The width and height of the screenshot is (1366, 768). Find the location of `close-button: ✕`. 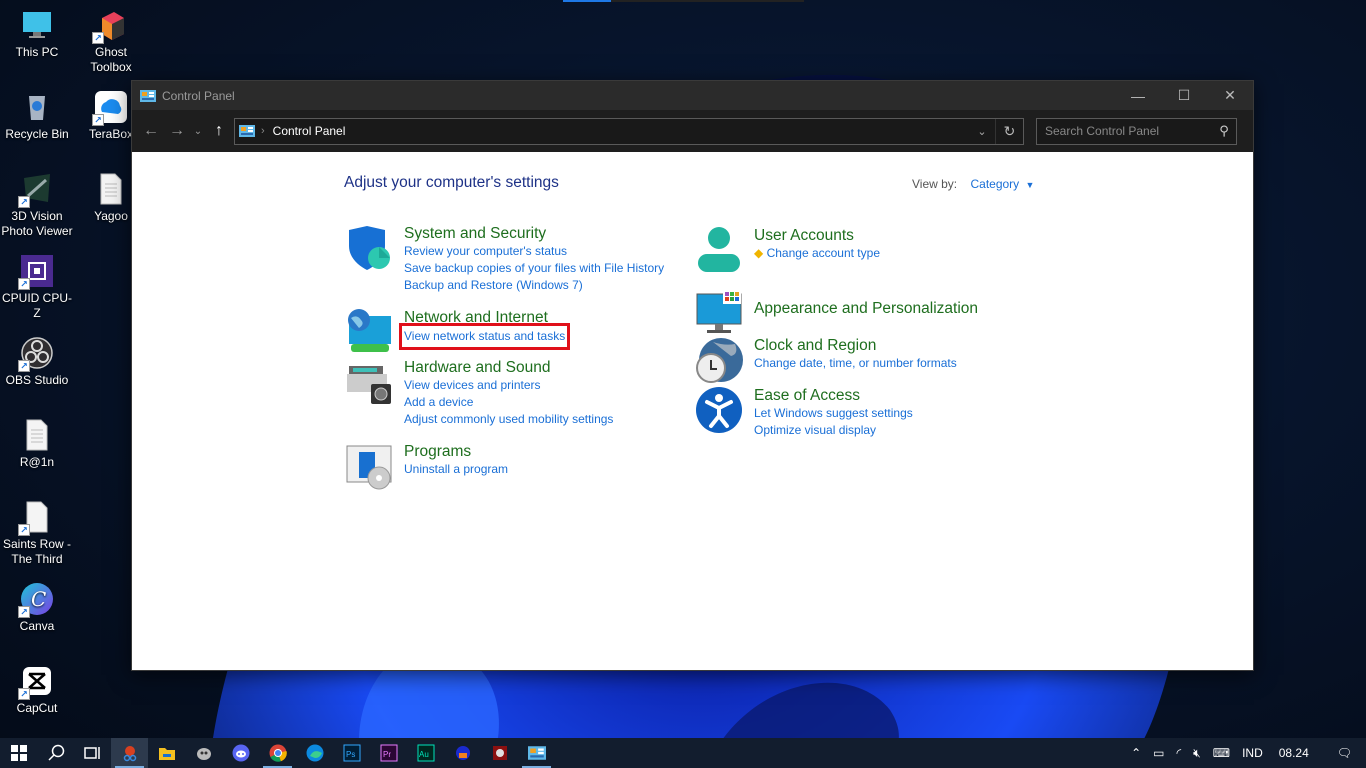

close-button: ✕ is located at coordinates (1230, 95).